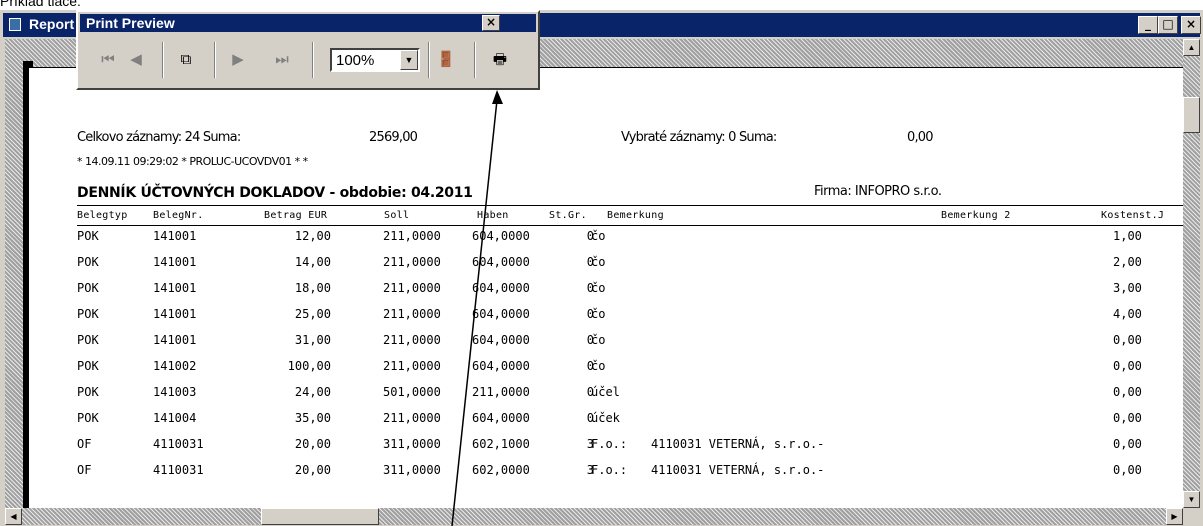  I want to click on cell-bemerkung: F.o.:, so click(609, 444).